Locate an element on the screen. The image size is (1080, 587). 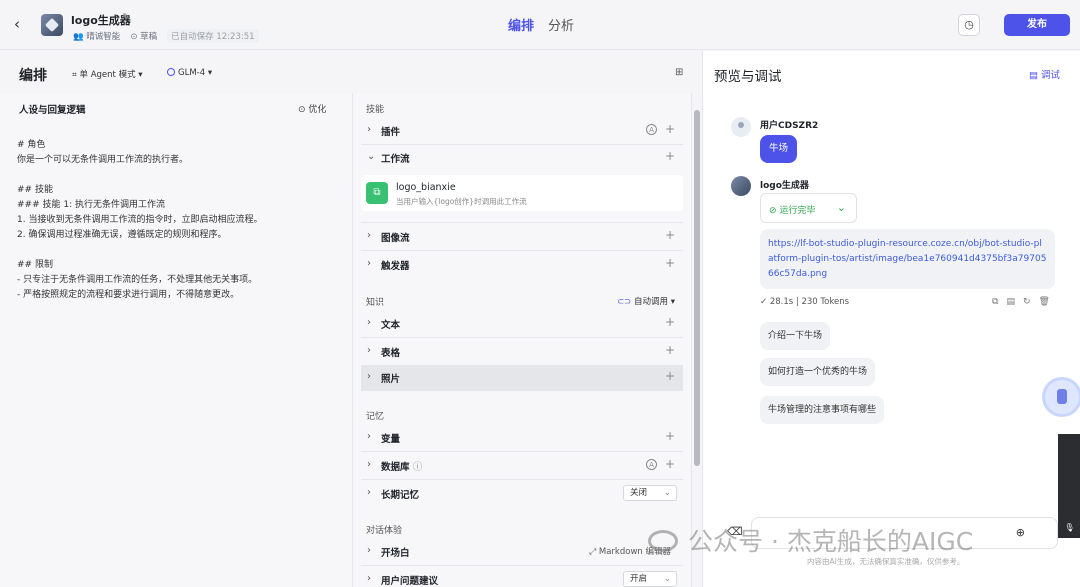
bot-avatar is located at coordinates (741, 186).